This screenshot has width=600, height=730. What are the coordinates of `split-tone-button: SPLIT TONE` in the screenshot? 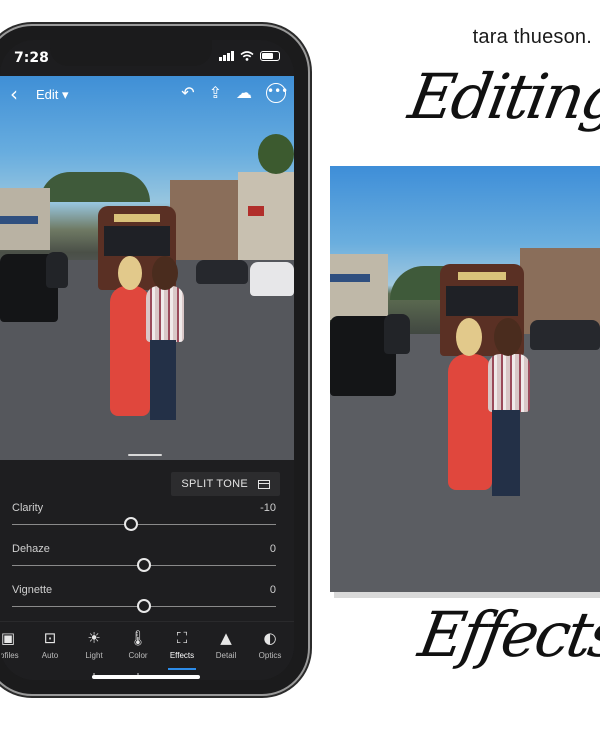 It's located at (225, 484).